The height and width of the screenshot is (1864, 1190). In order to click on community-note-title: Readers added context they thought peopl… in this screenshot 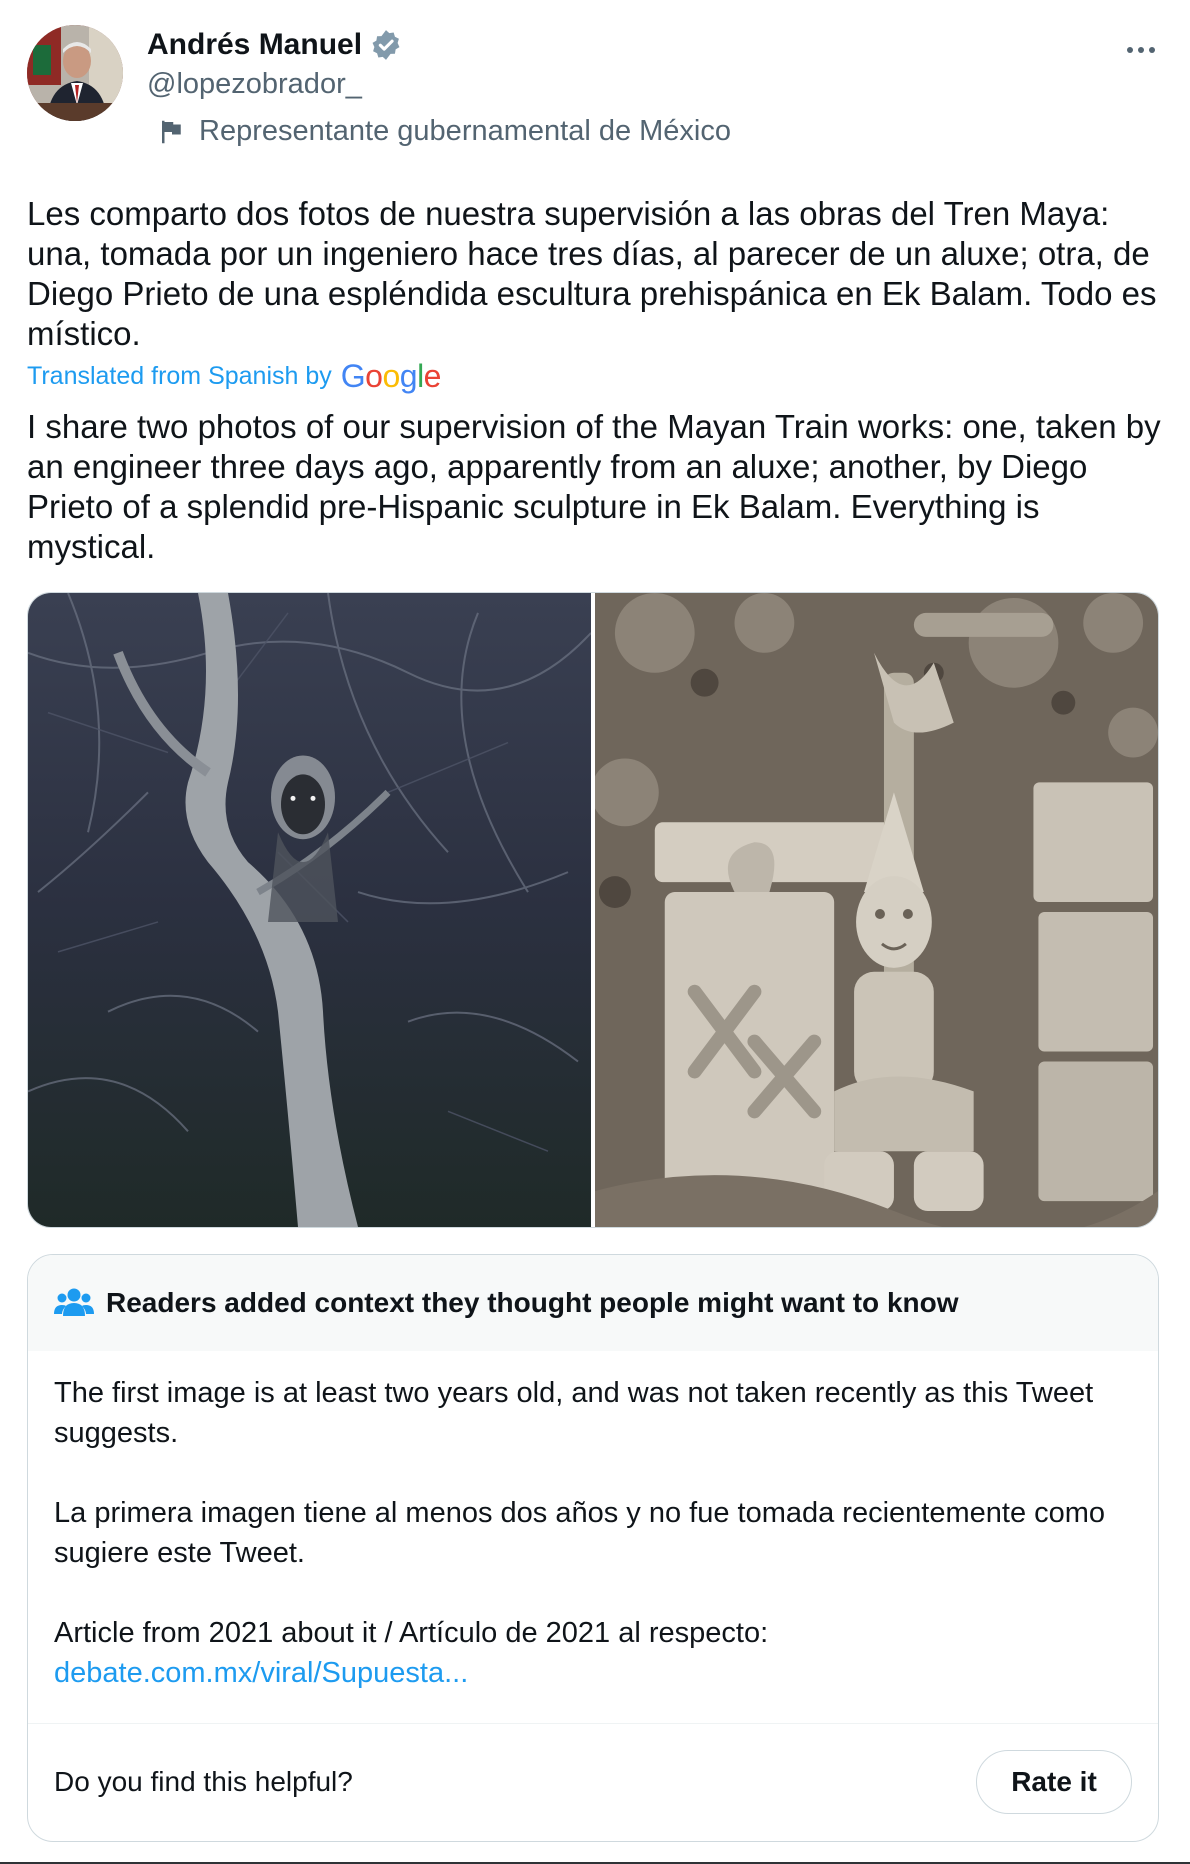, I will do `click(532, 1302)`.